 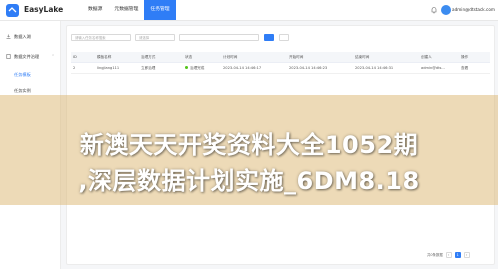 What do you see at coordinates (27, 56) in the screenshot?
I see `sidebar-item-label: 数据文件治理` at bounding box center [27, 56].